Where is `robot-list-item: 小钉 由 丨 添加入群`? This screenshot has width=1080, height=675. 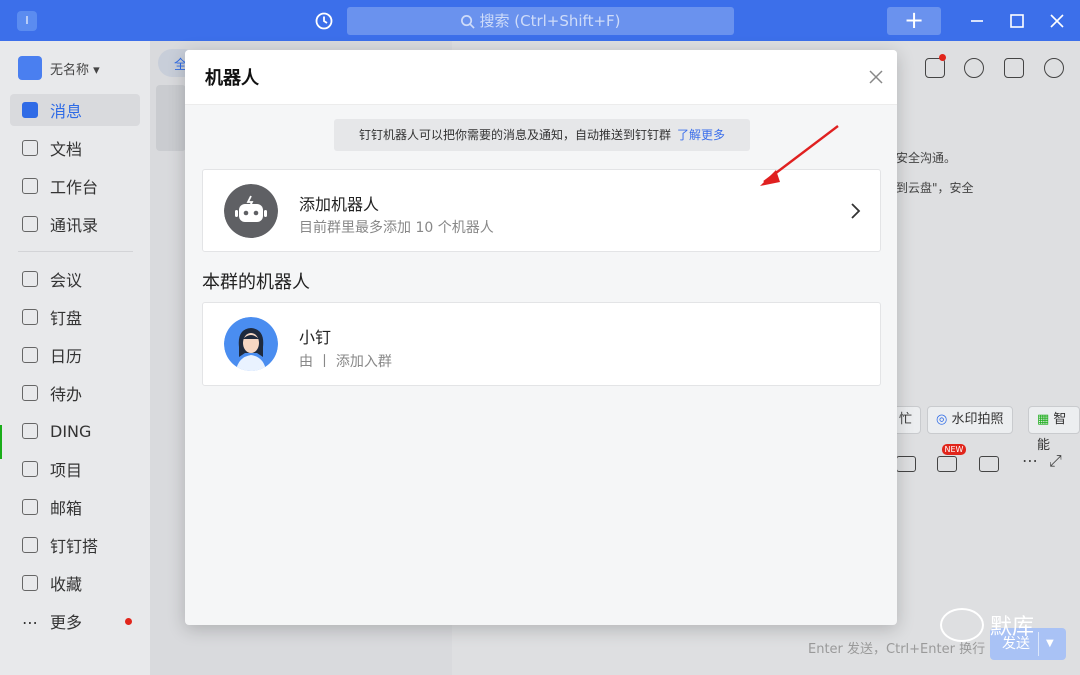 robot-list-item: 小钉 由 丨 添加入群 is located at coordinates (541, 344).